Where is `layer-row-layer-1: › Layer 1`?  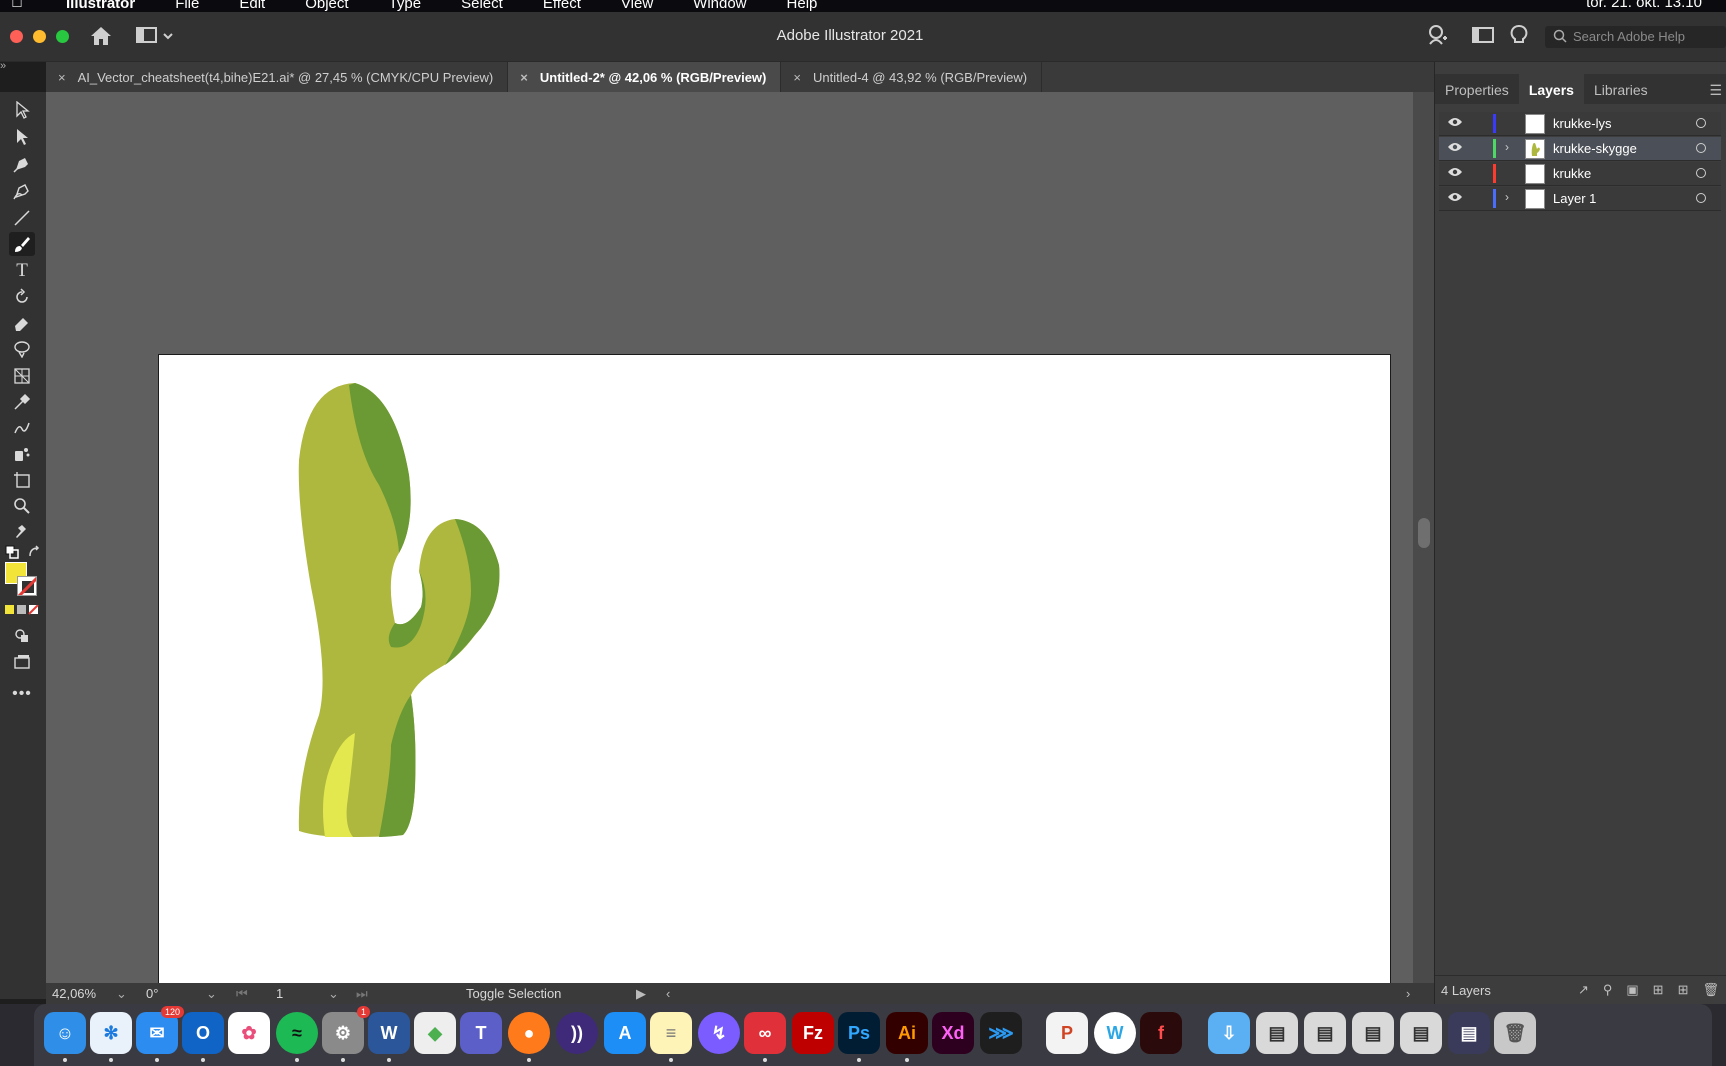 layer-row-layer-1: › Layer 1 is located at coordinates (1580, 199).